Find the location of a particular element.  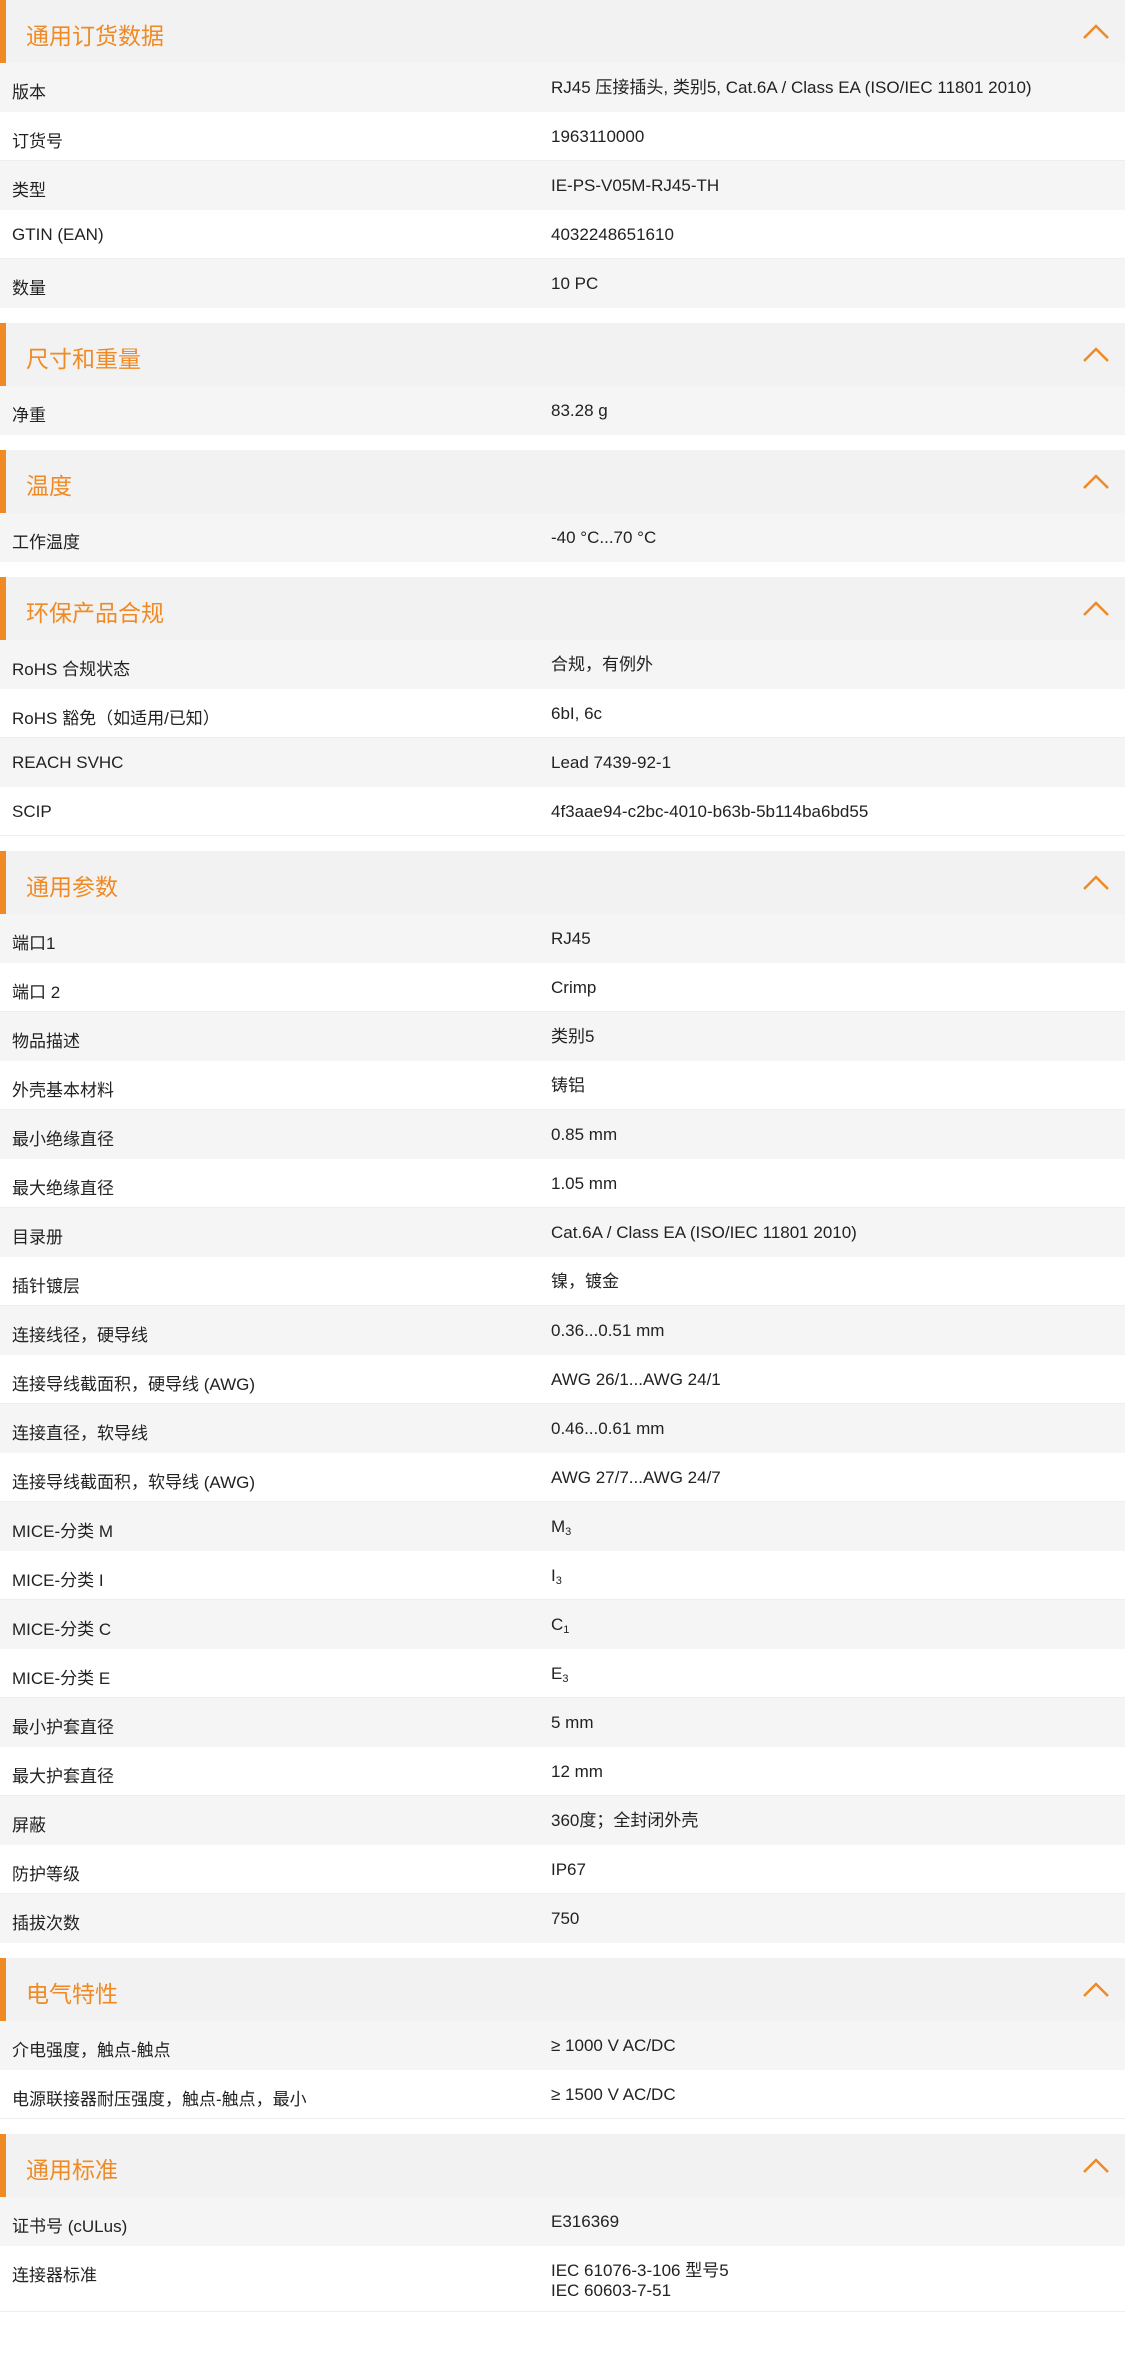

section-header: 通用标准 is located at coordinates (562, 2165).